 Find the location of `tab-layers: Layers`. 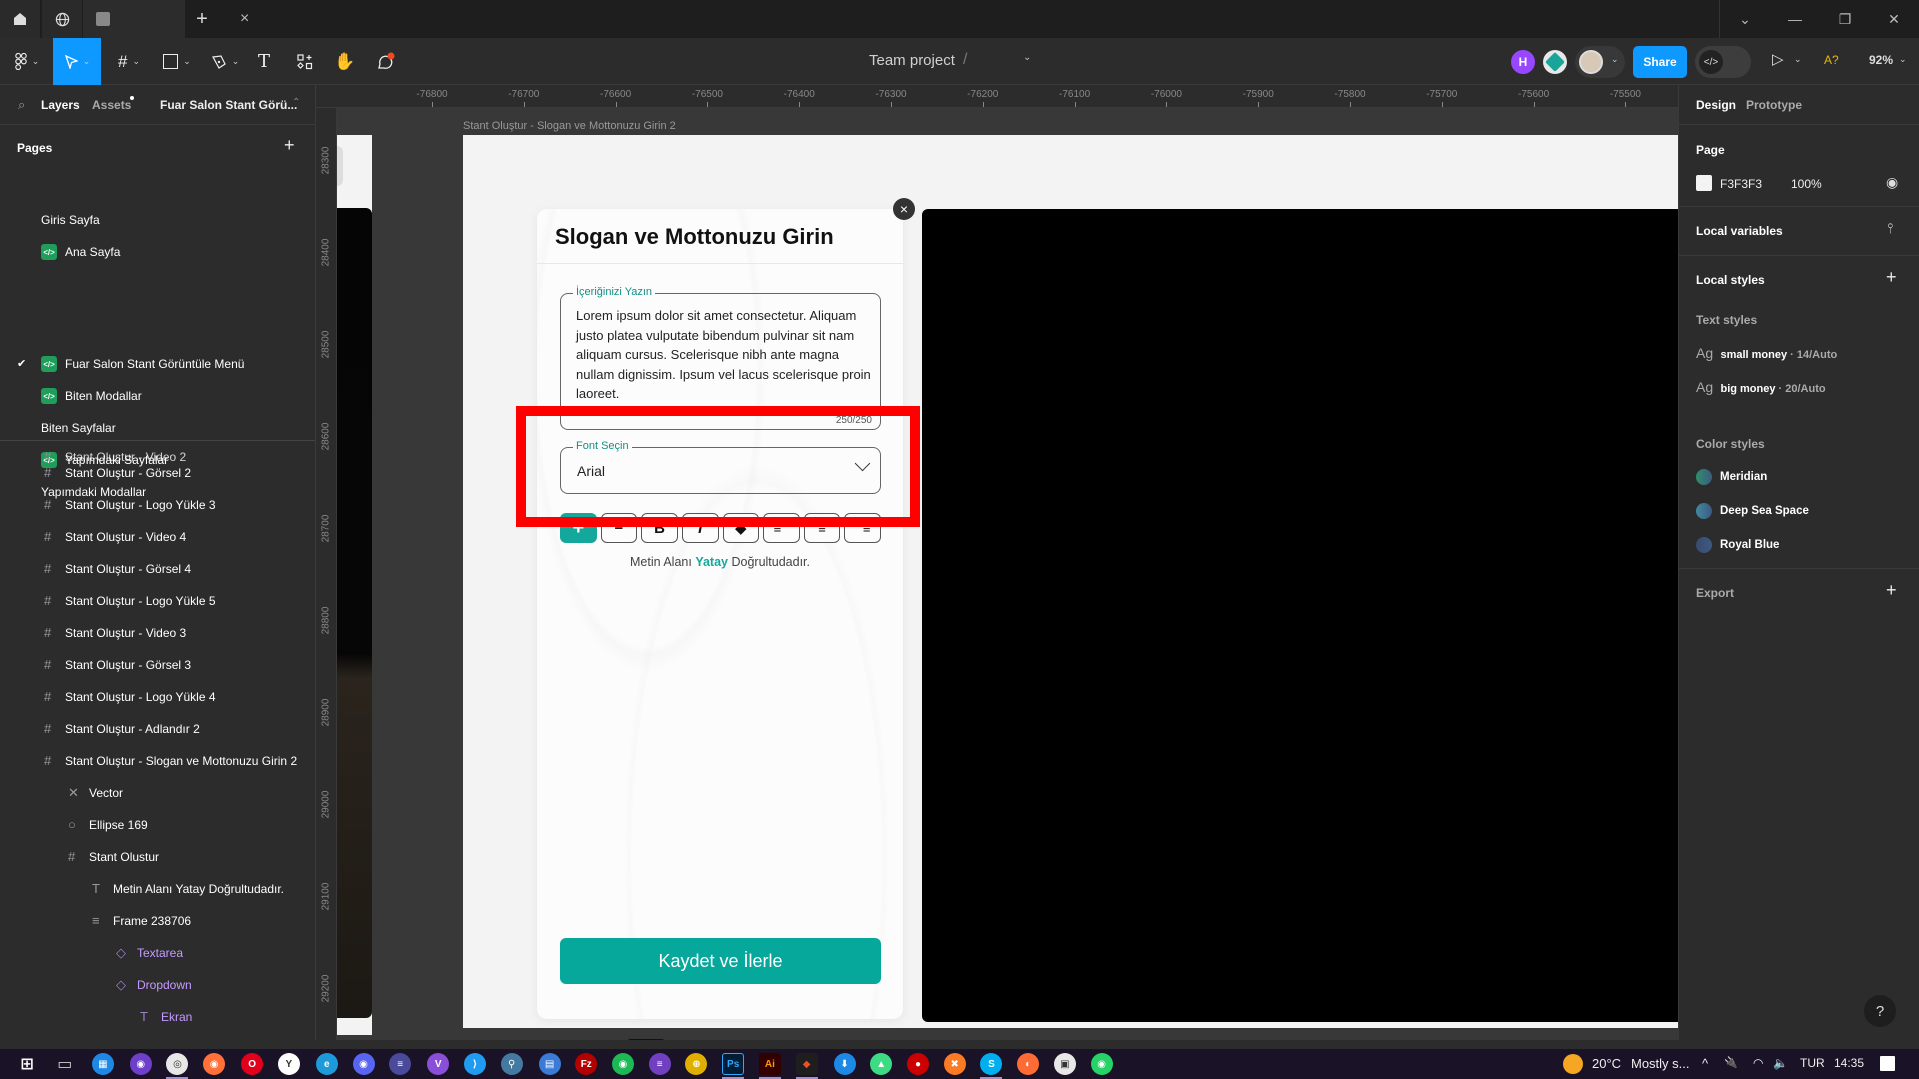

tab-layers: Layers is located at coordinates (60, 105).